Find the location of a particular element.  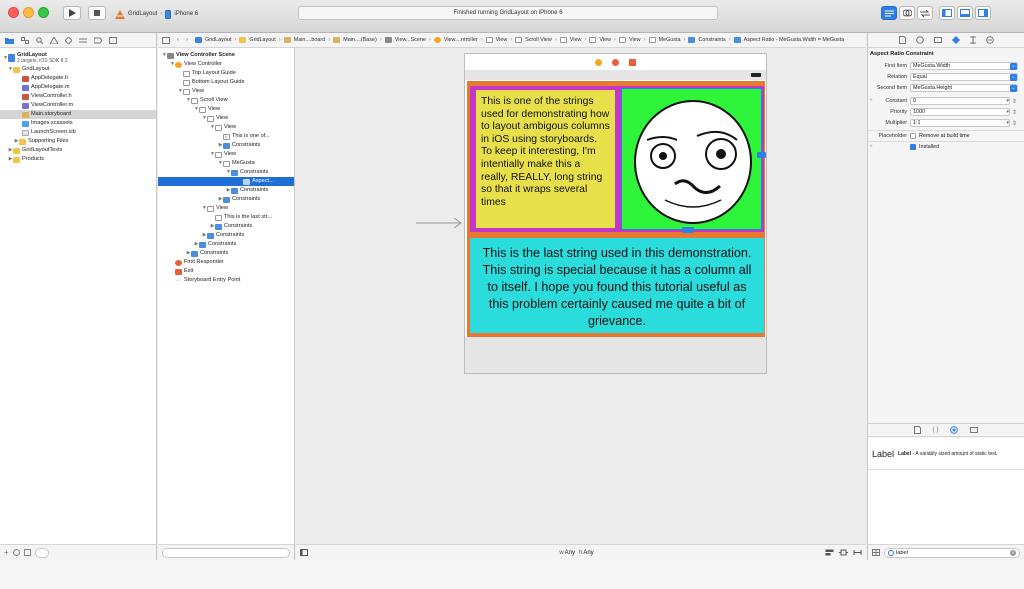

quick-help-icon is located at coordinates (919, 40).